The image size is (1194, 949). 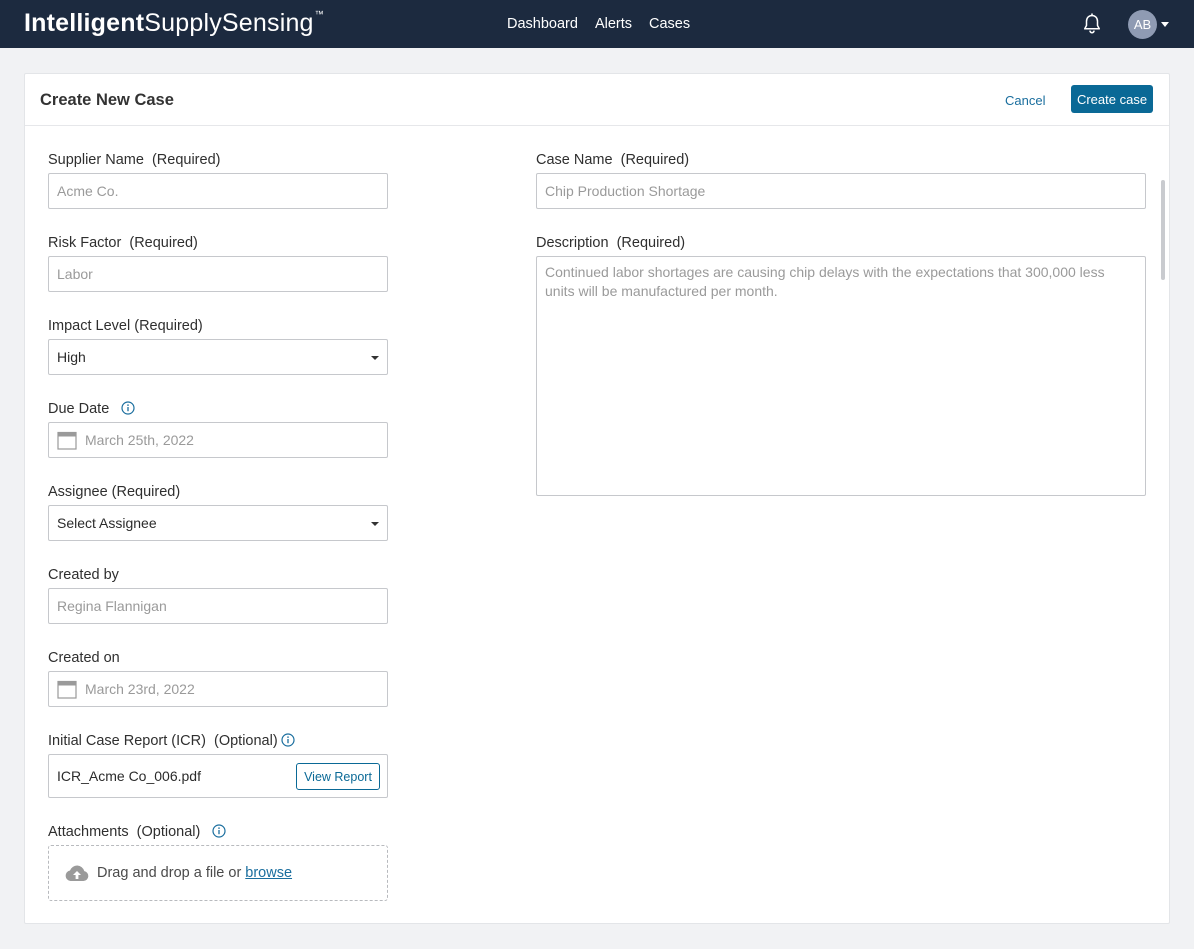 What do you see at coordinates (268, 873) in the screenshot?
I see `browse-link: browse` at bounding box center [268, 873].